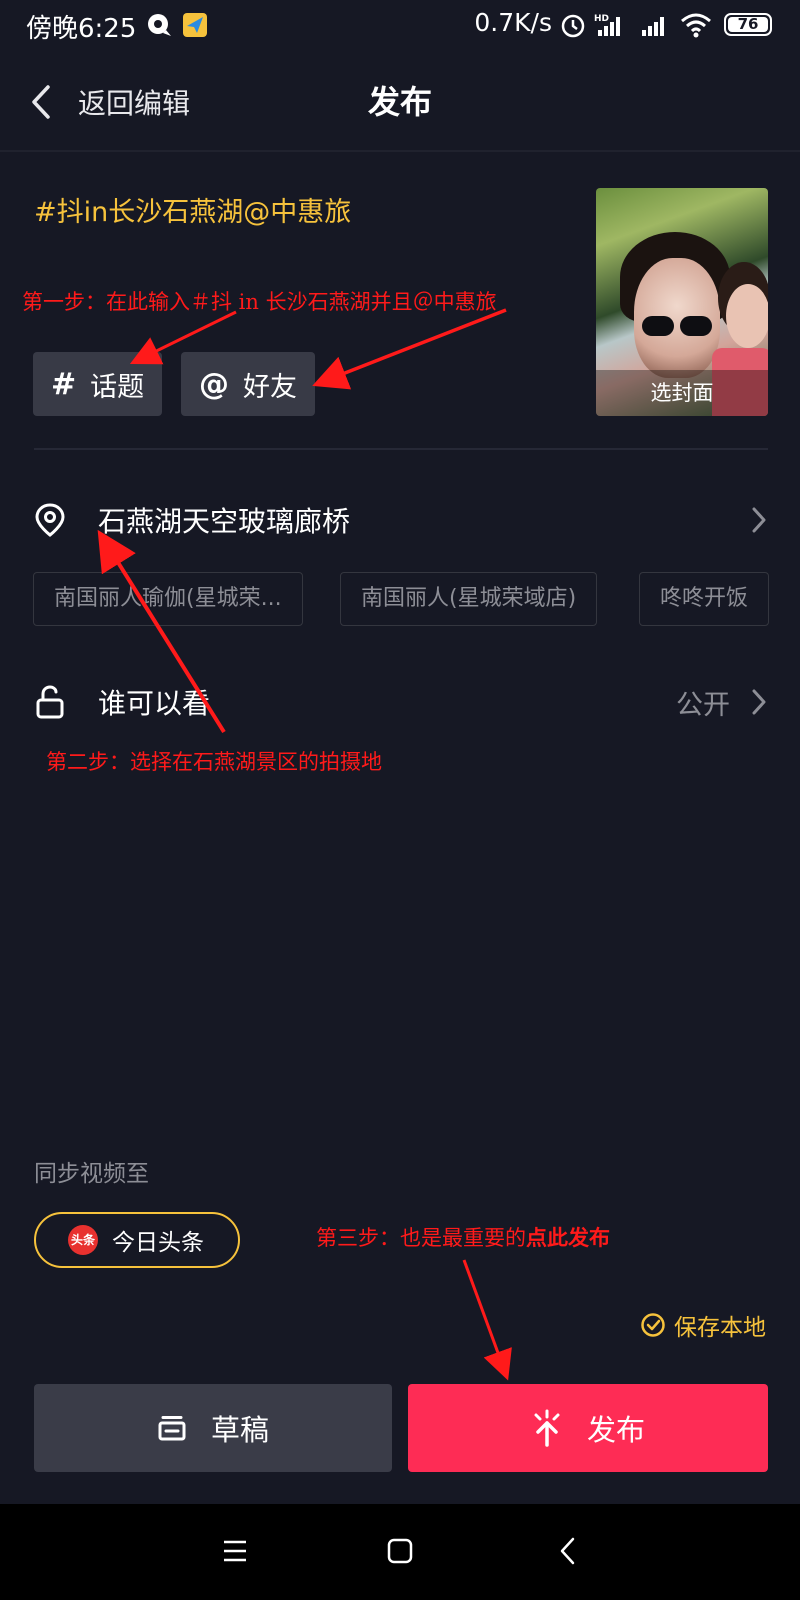  What do you see at coordinates (161, 631) in the screenshot?
I see `arrow-to-location` at bounding box center [161, 631].